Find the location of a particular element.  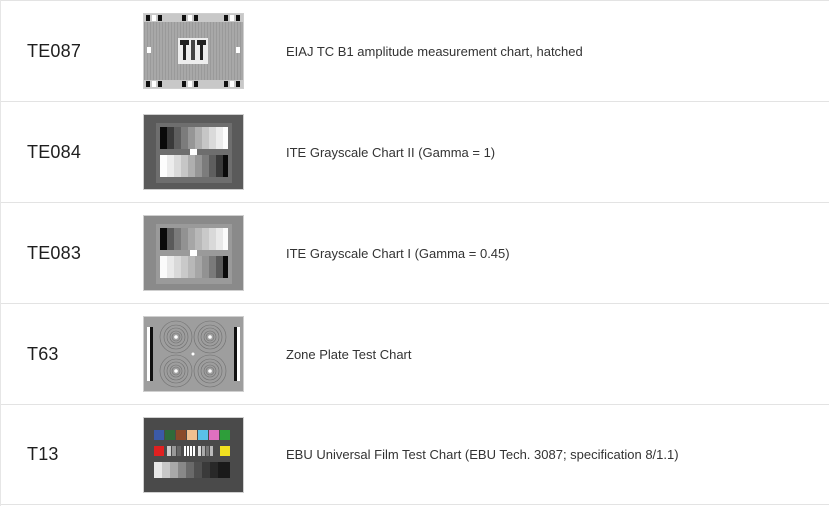

eiaj-hatched-chart-thumbnail is located at coordinates (193, 51).